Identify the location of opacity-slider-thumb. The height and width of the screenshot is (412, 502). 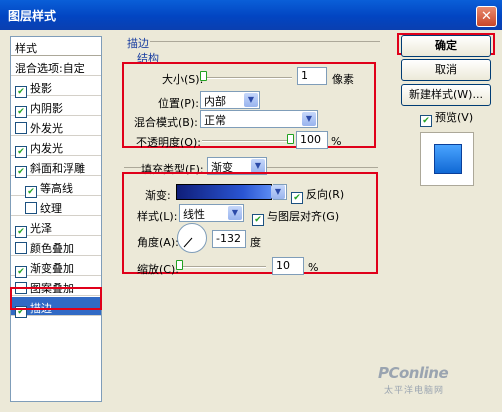
(290, 139).